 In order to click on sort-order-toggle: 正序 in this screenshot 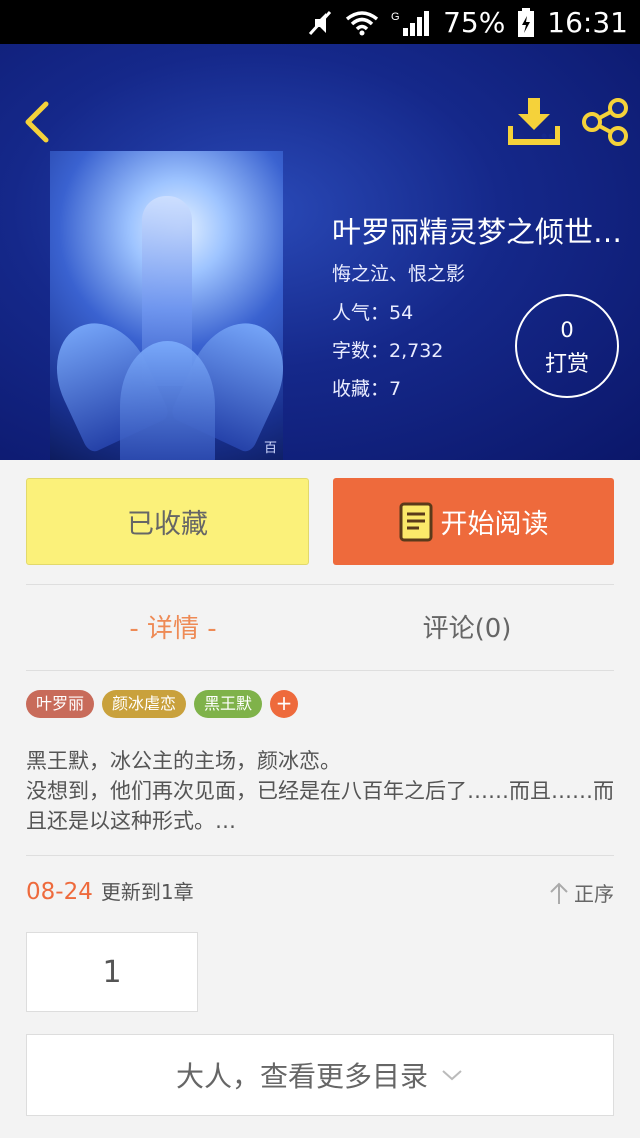, I will do `click(582, 892)`.